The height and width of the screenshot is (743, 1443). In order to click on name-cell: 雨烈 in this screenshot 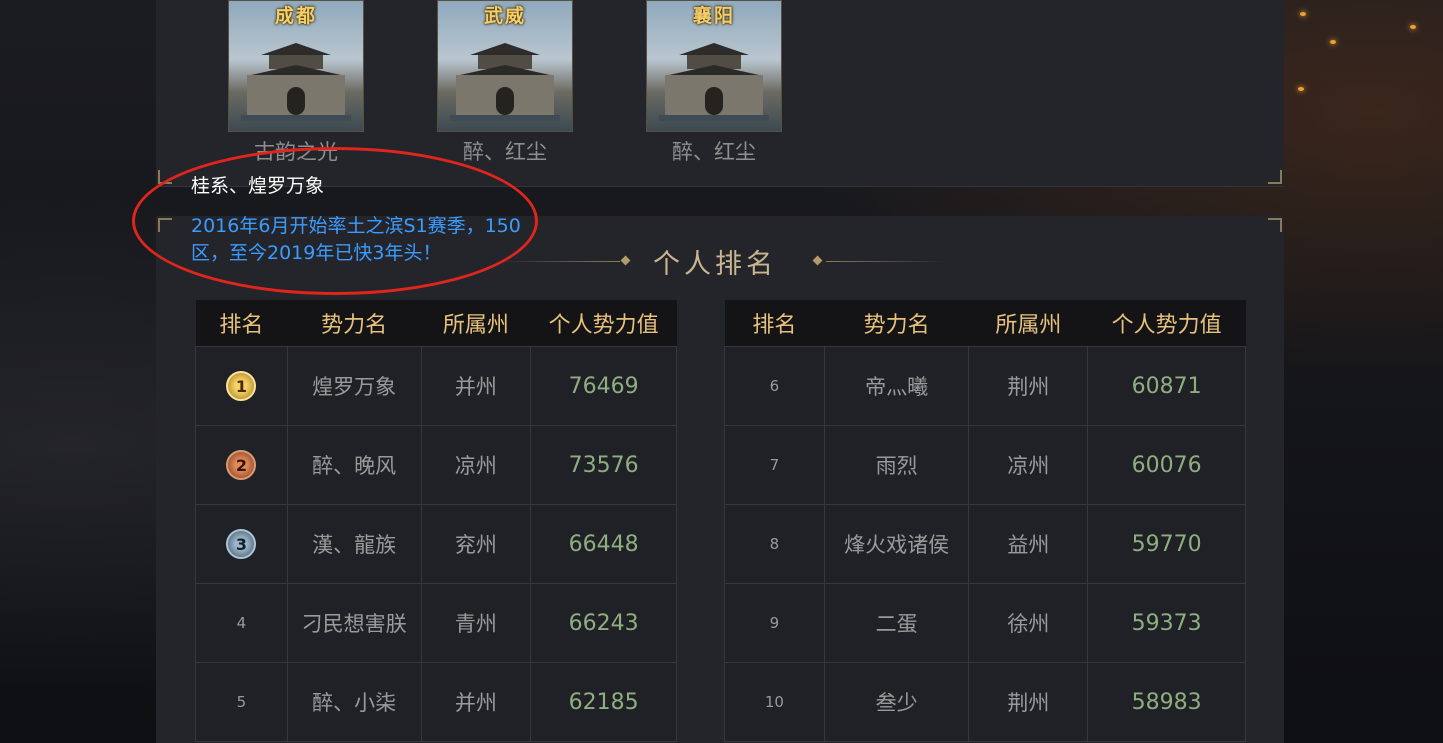, I will do `click(896, 465)`.